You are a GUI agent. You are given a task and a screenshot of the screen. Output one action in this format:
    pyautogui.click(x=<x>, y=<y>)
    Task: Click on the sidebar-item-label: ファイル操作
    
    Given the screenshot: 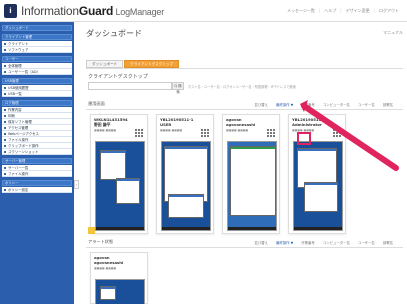 What is the action you would take?
    pyautogui.click(x=18, y=173)
    